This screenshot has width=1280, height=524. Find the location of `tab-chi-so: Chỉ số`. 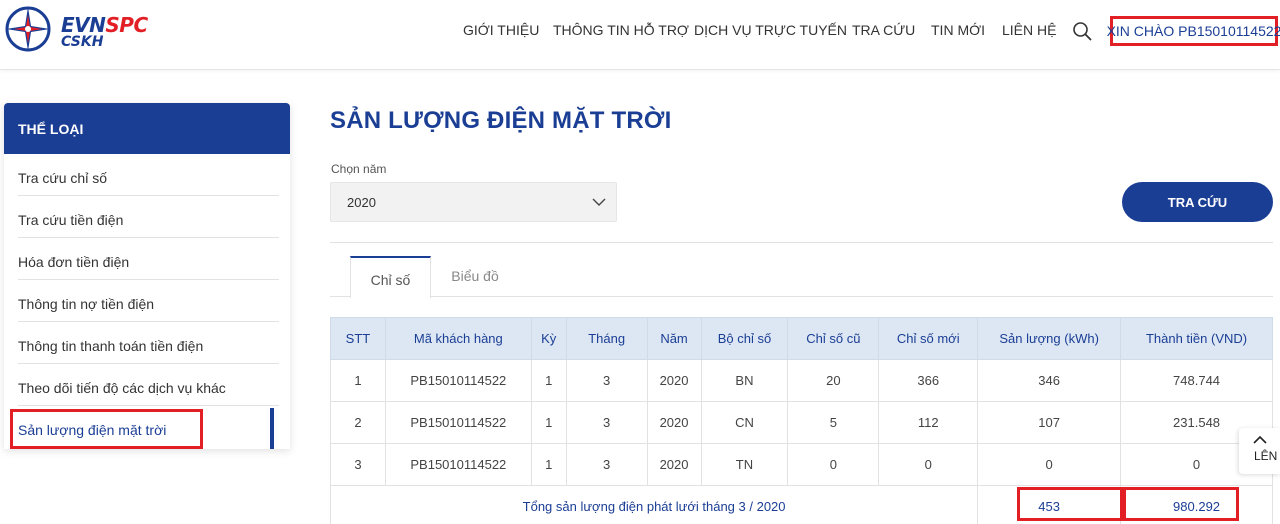

tab-chi-so: Chỉ số is located at coordinates (390, 277).